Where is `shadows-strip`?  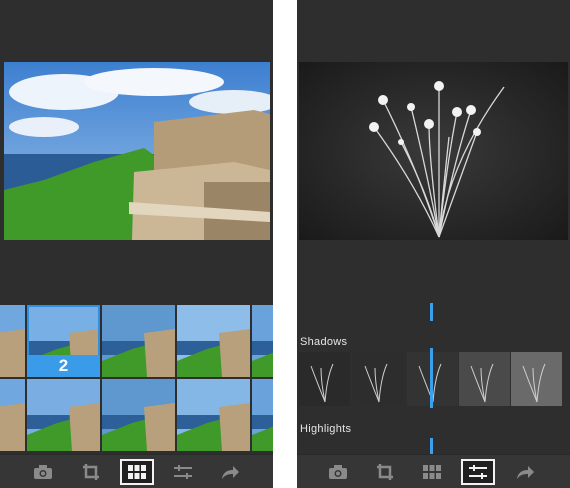
shadows-strip is located at coordinates (433, 378).